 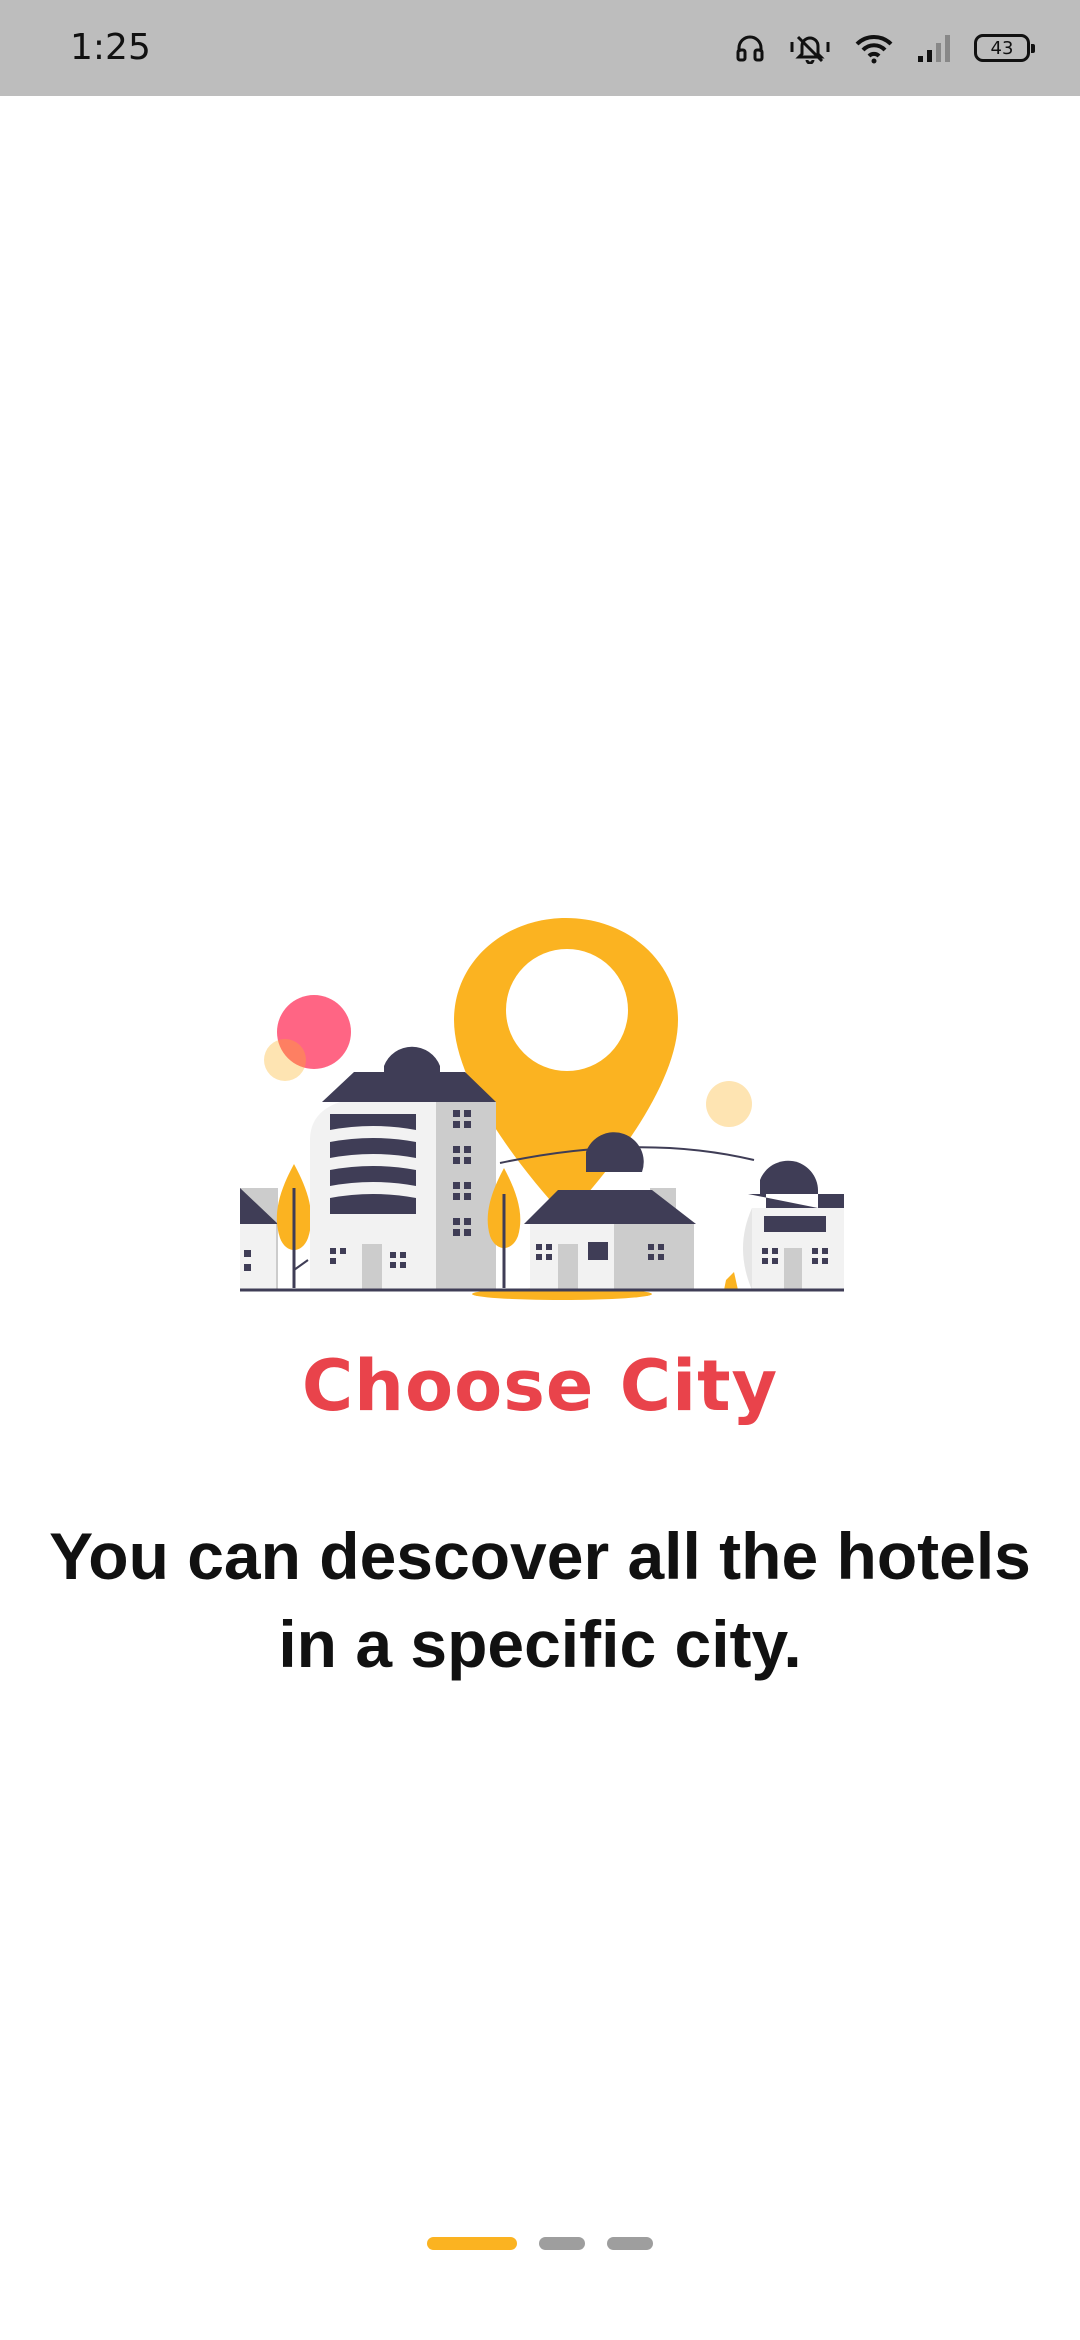 What do you see at coordinates (731, 1281) in the screenshot?
I see `small-plant` at bounding box center [731, 1281].